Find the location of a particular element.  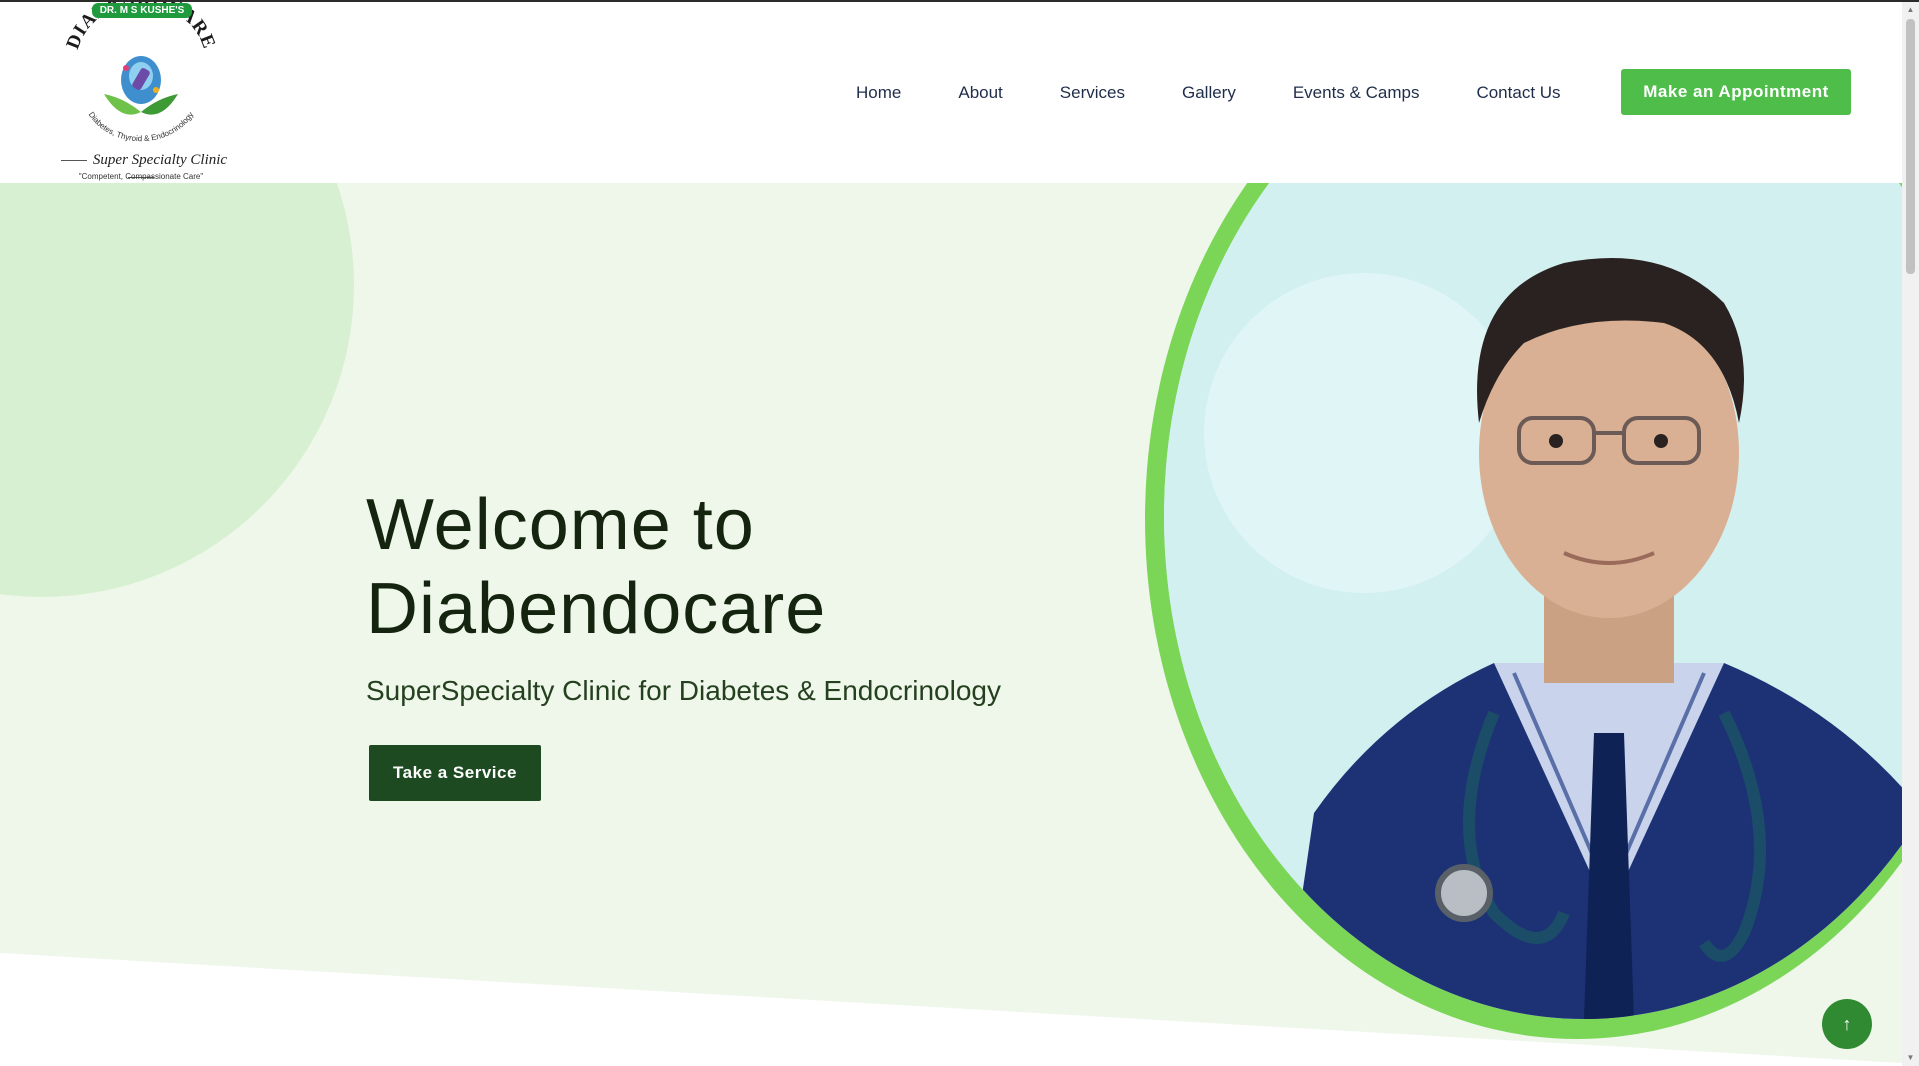

nav-events-camps: Events & Camps is located at coordinates (1356, 93).